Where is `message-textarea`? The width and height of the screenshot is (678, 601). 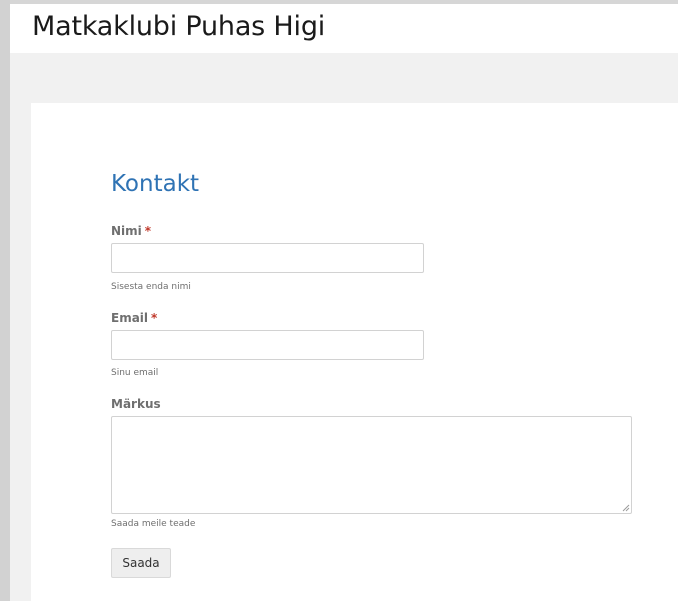
message-textarea is located at coordinates (371, 465).